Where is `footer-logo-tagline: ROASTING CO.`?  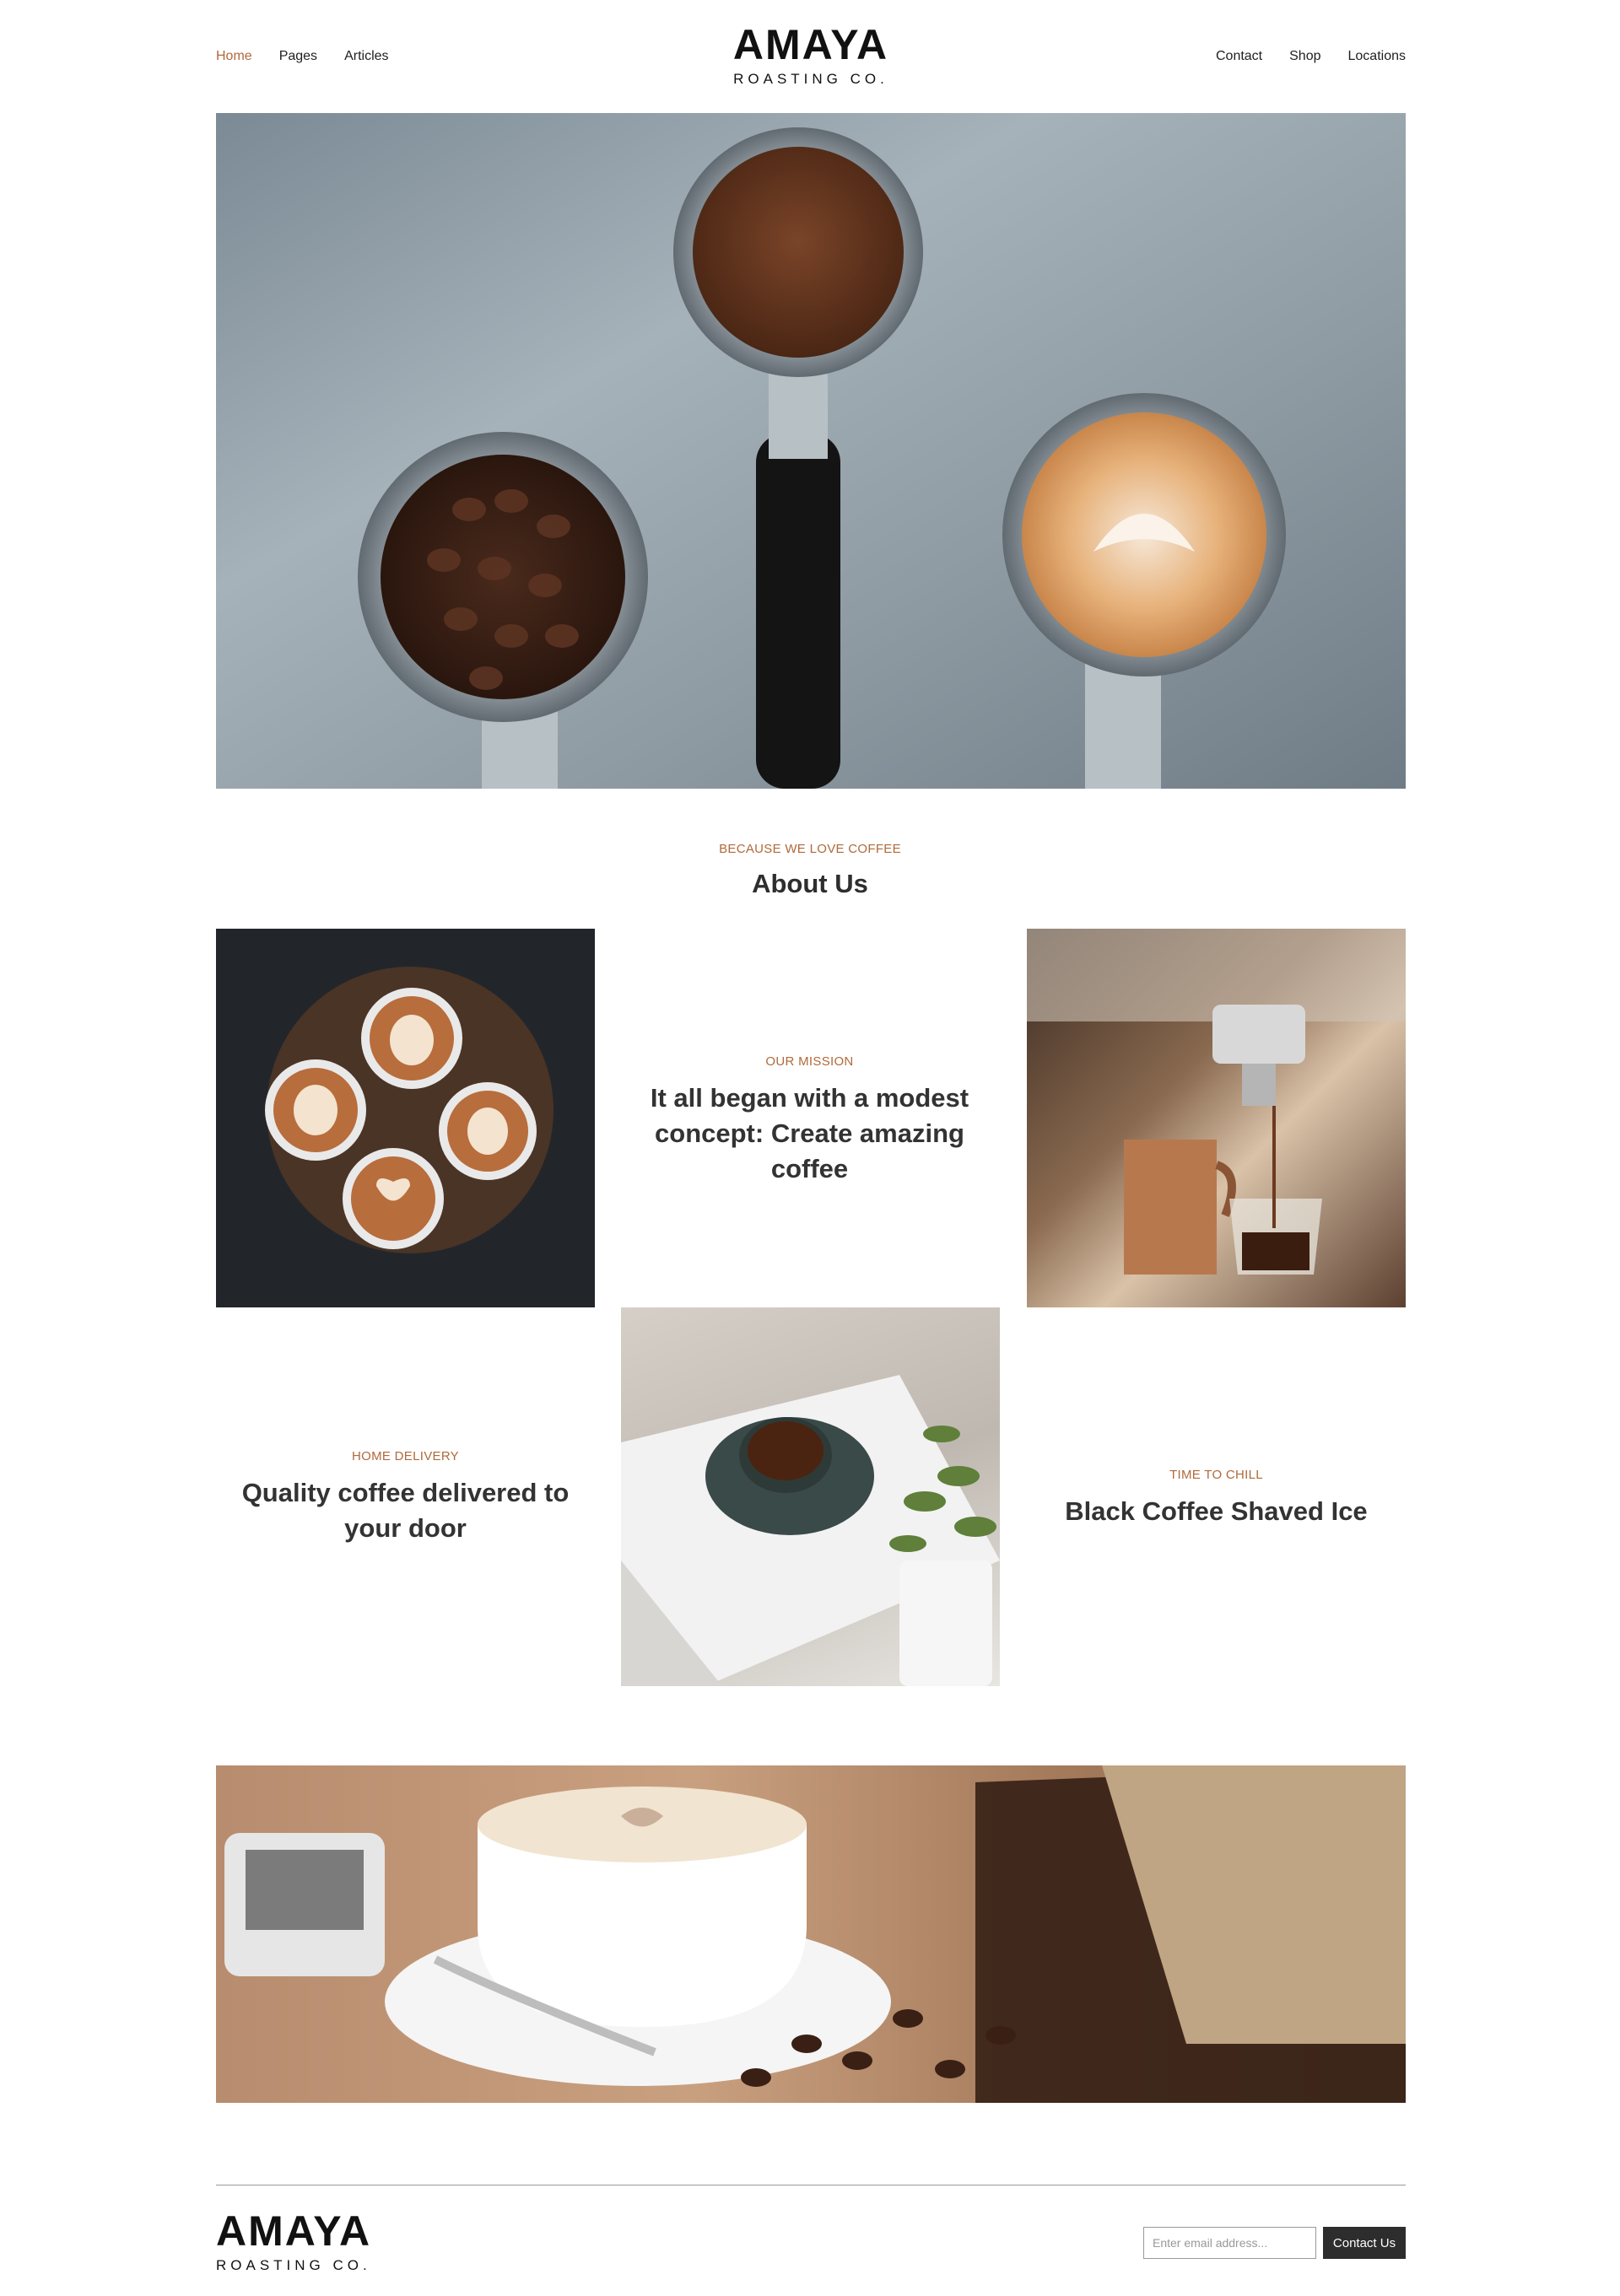 footer-logo-tagline: ROASTING CO. is located at coordinates (293, 2265).